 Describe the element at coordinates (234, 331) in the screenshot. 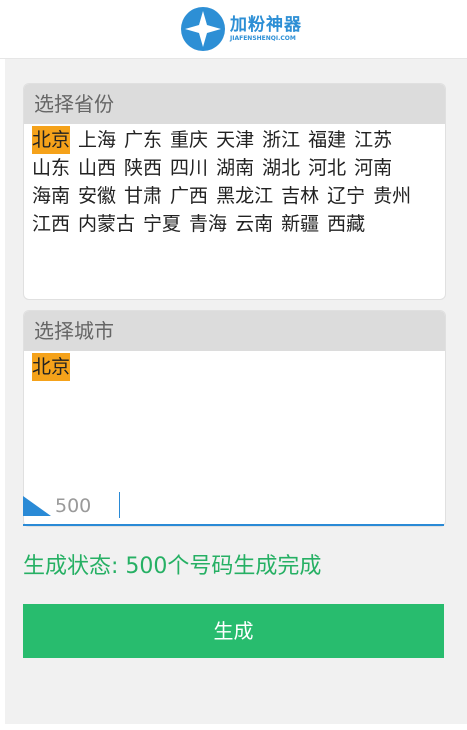

I see `city-panel-title: 选择城市` at that location.